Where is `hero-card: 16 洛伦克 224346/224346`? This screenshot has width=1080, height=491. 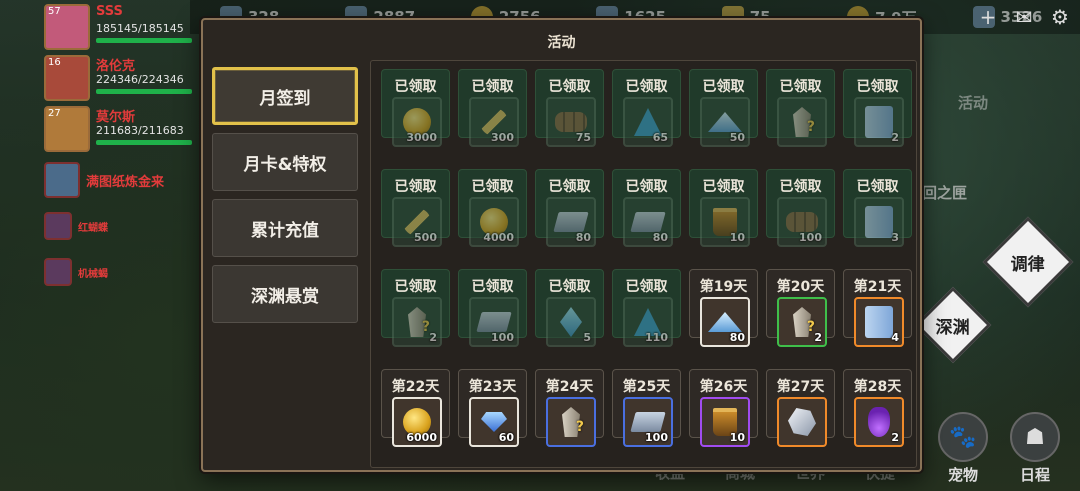
hero-card: 16 洛伦克 224346/224346 is located at coordinates (119, 79).